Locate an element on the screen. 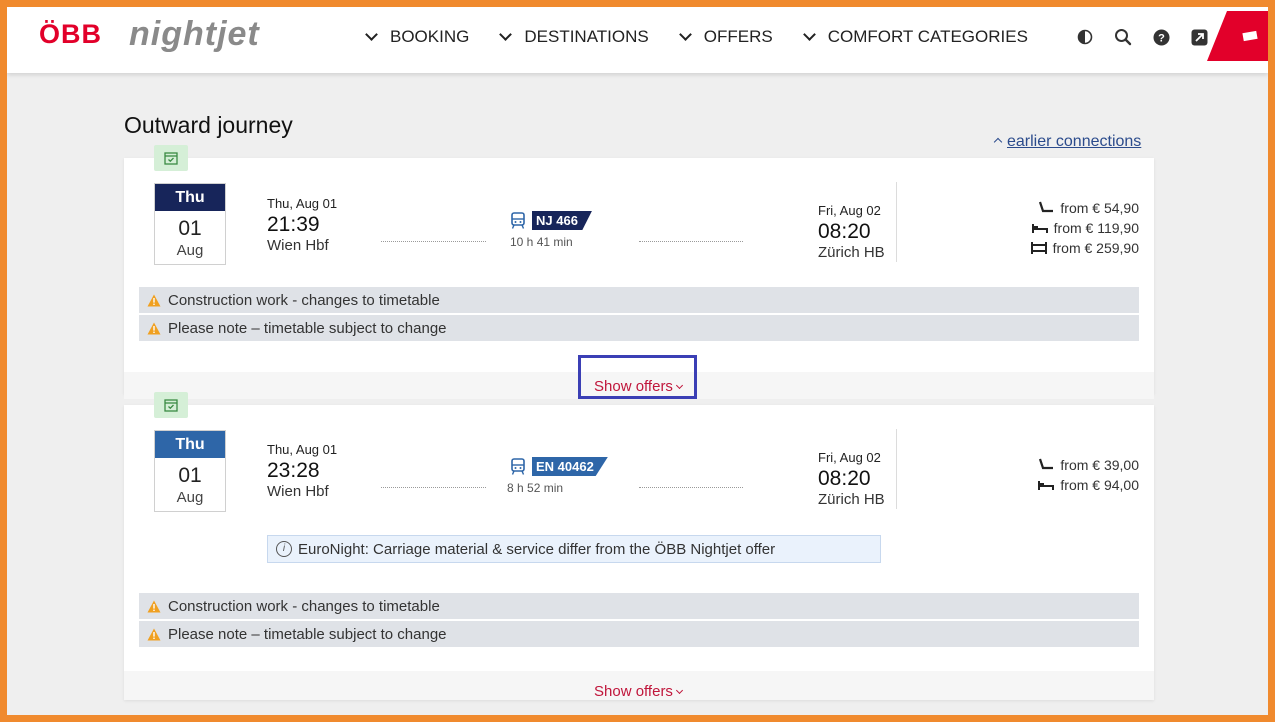 This screenshot has height=722, width=1275. nav-offers: OFFERS is located at coordinates (725, 37).